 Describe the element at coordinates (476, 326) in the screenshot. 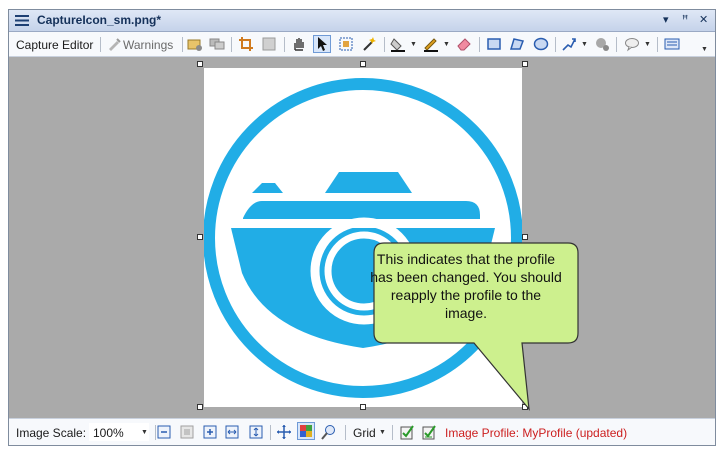

I see `callout-shape` at that location.